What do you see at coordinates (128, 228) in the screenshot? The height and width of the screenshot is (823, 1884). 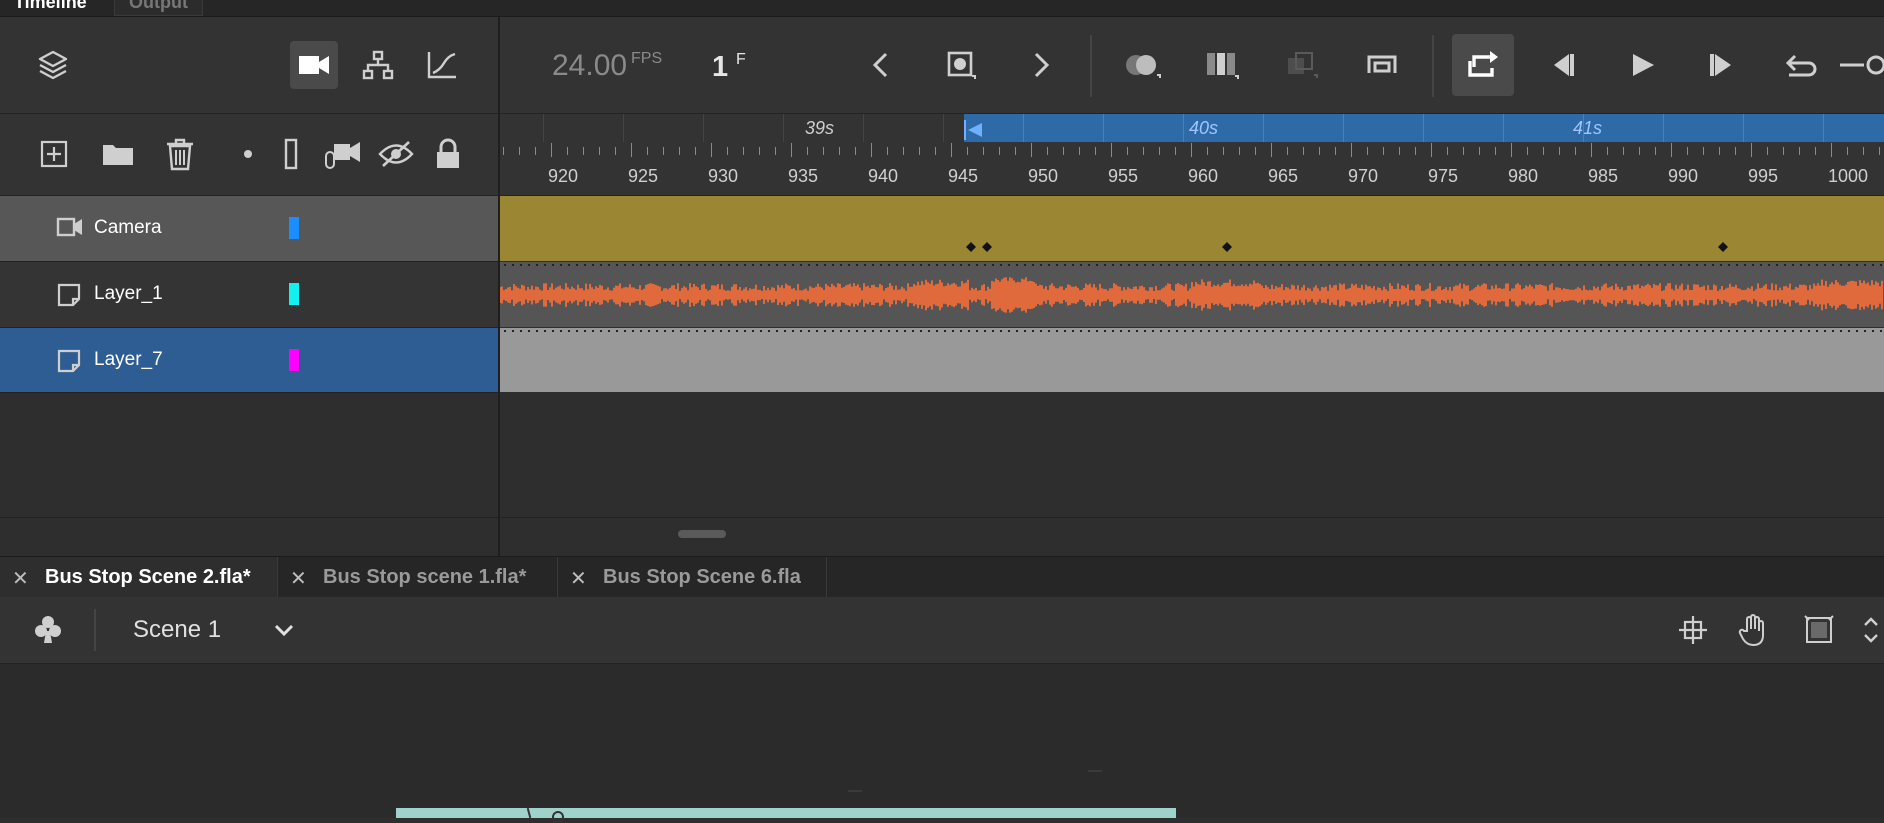 I see `layer-name: Camera` at bounding box center [128, 228].